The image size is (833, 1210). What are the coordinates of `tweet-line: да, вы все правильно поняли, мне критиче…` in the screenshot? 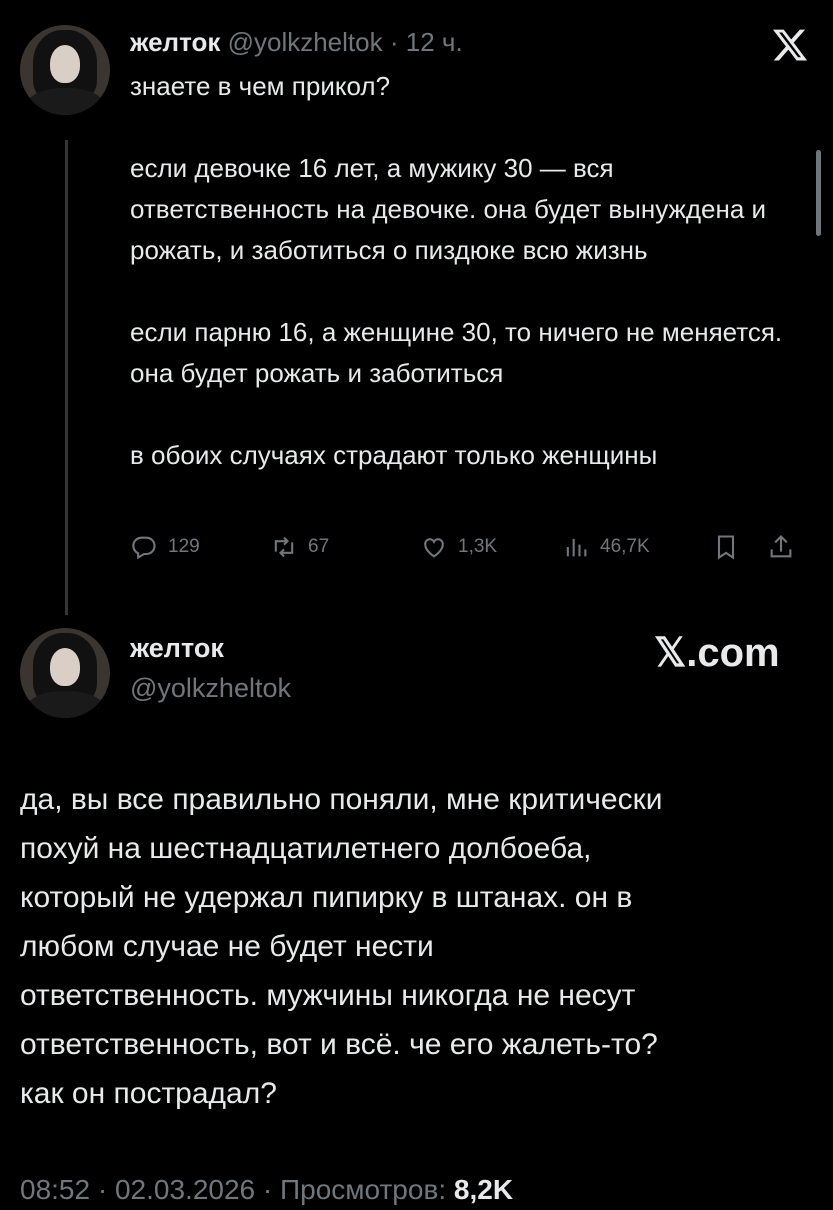 It's located at (341, 799).